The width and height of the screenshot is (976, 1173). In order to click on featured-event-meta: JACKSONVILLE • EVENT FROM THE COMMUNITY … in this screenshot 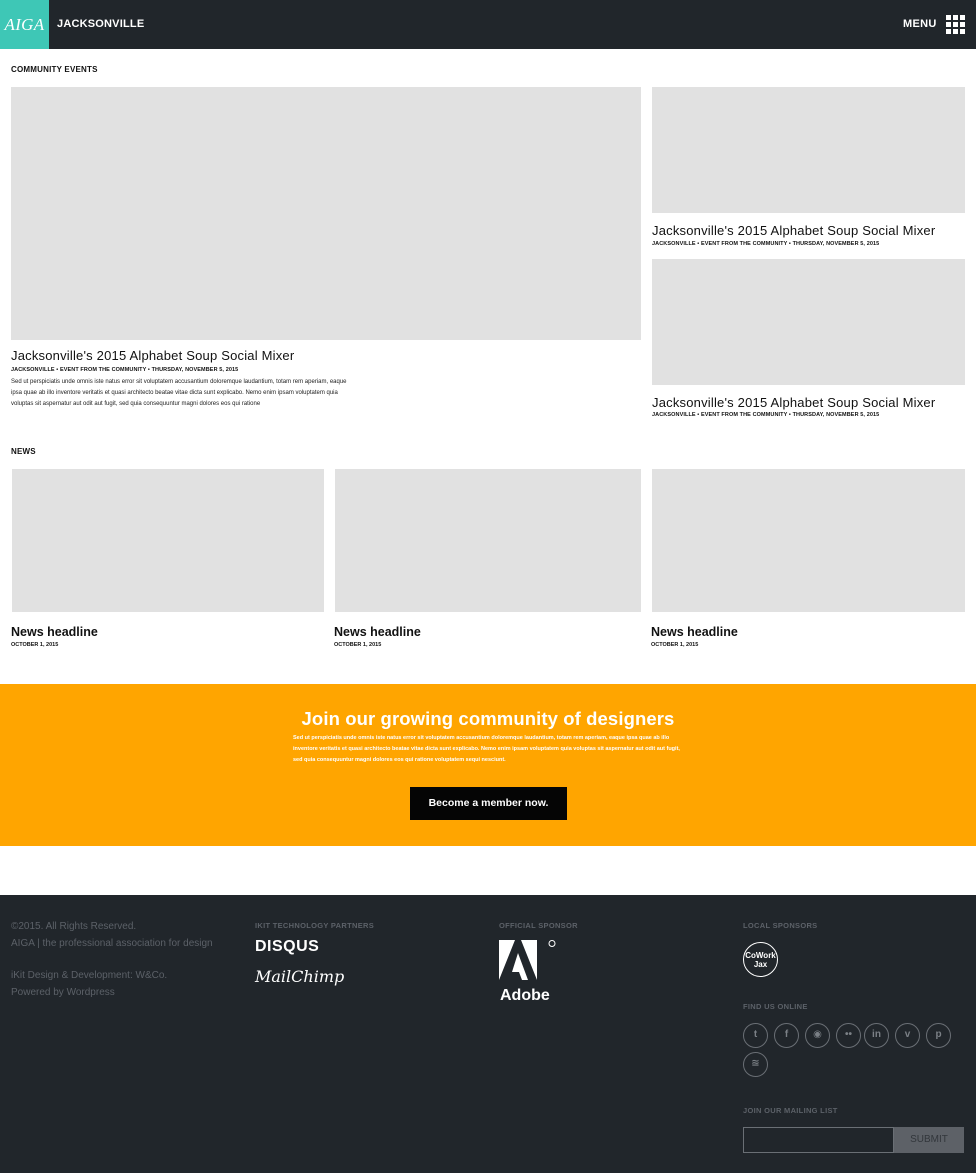, I will do `click(125, 370)`.